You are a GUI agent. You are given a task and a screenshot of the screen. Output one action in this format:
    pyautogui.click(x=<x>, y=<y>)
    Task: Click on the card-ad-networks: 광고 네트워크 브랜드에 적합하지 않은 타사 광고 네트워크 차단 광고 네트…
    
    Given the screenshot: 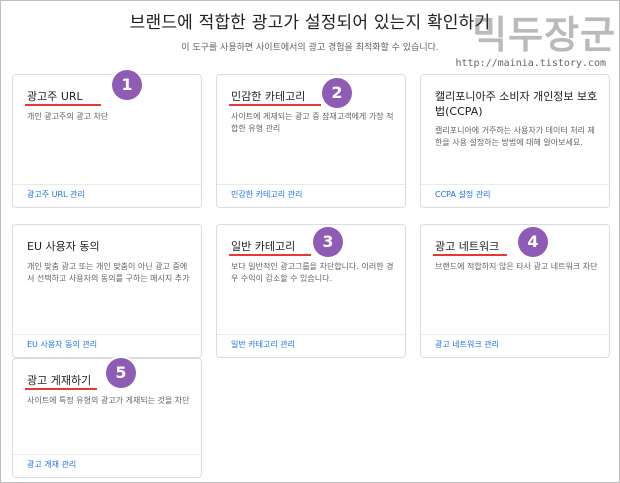 What is the action you would take?
    pyautogui.click(x=515, y=291)
    